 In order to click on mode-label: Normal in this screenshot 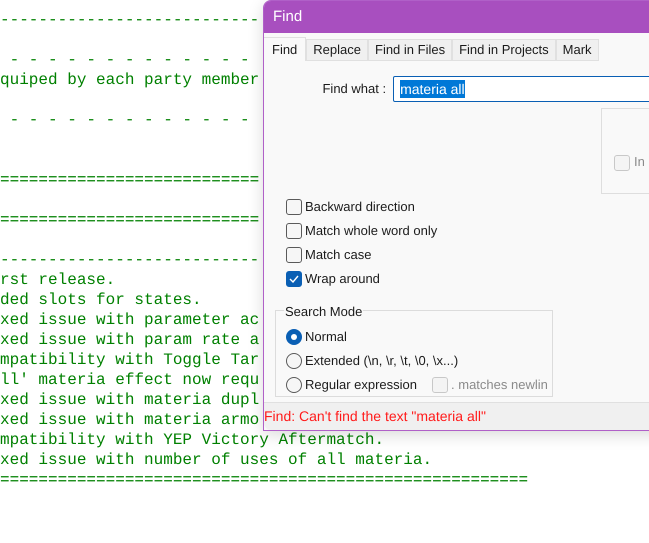, I will do `click(326, 337)`.